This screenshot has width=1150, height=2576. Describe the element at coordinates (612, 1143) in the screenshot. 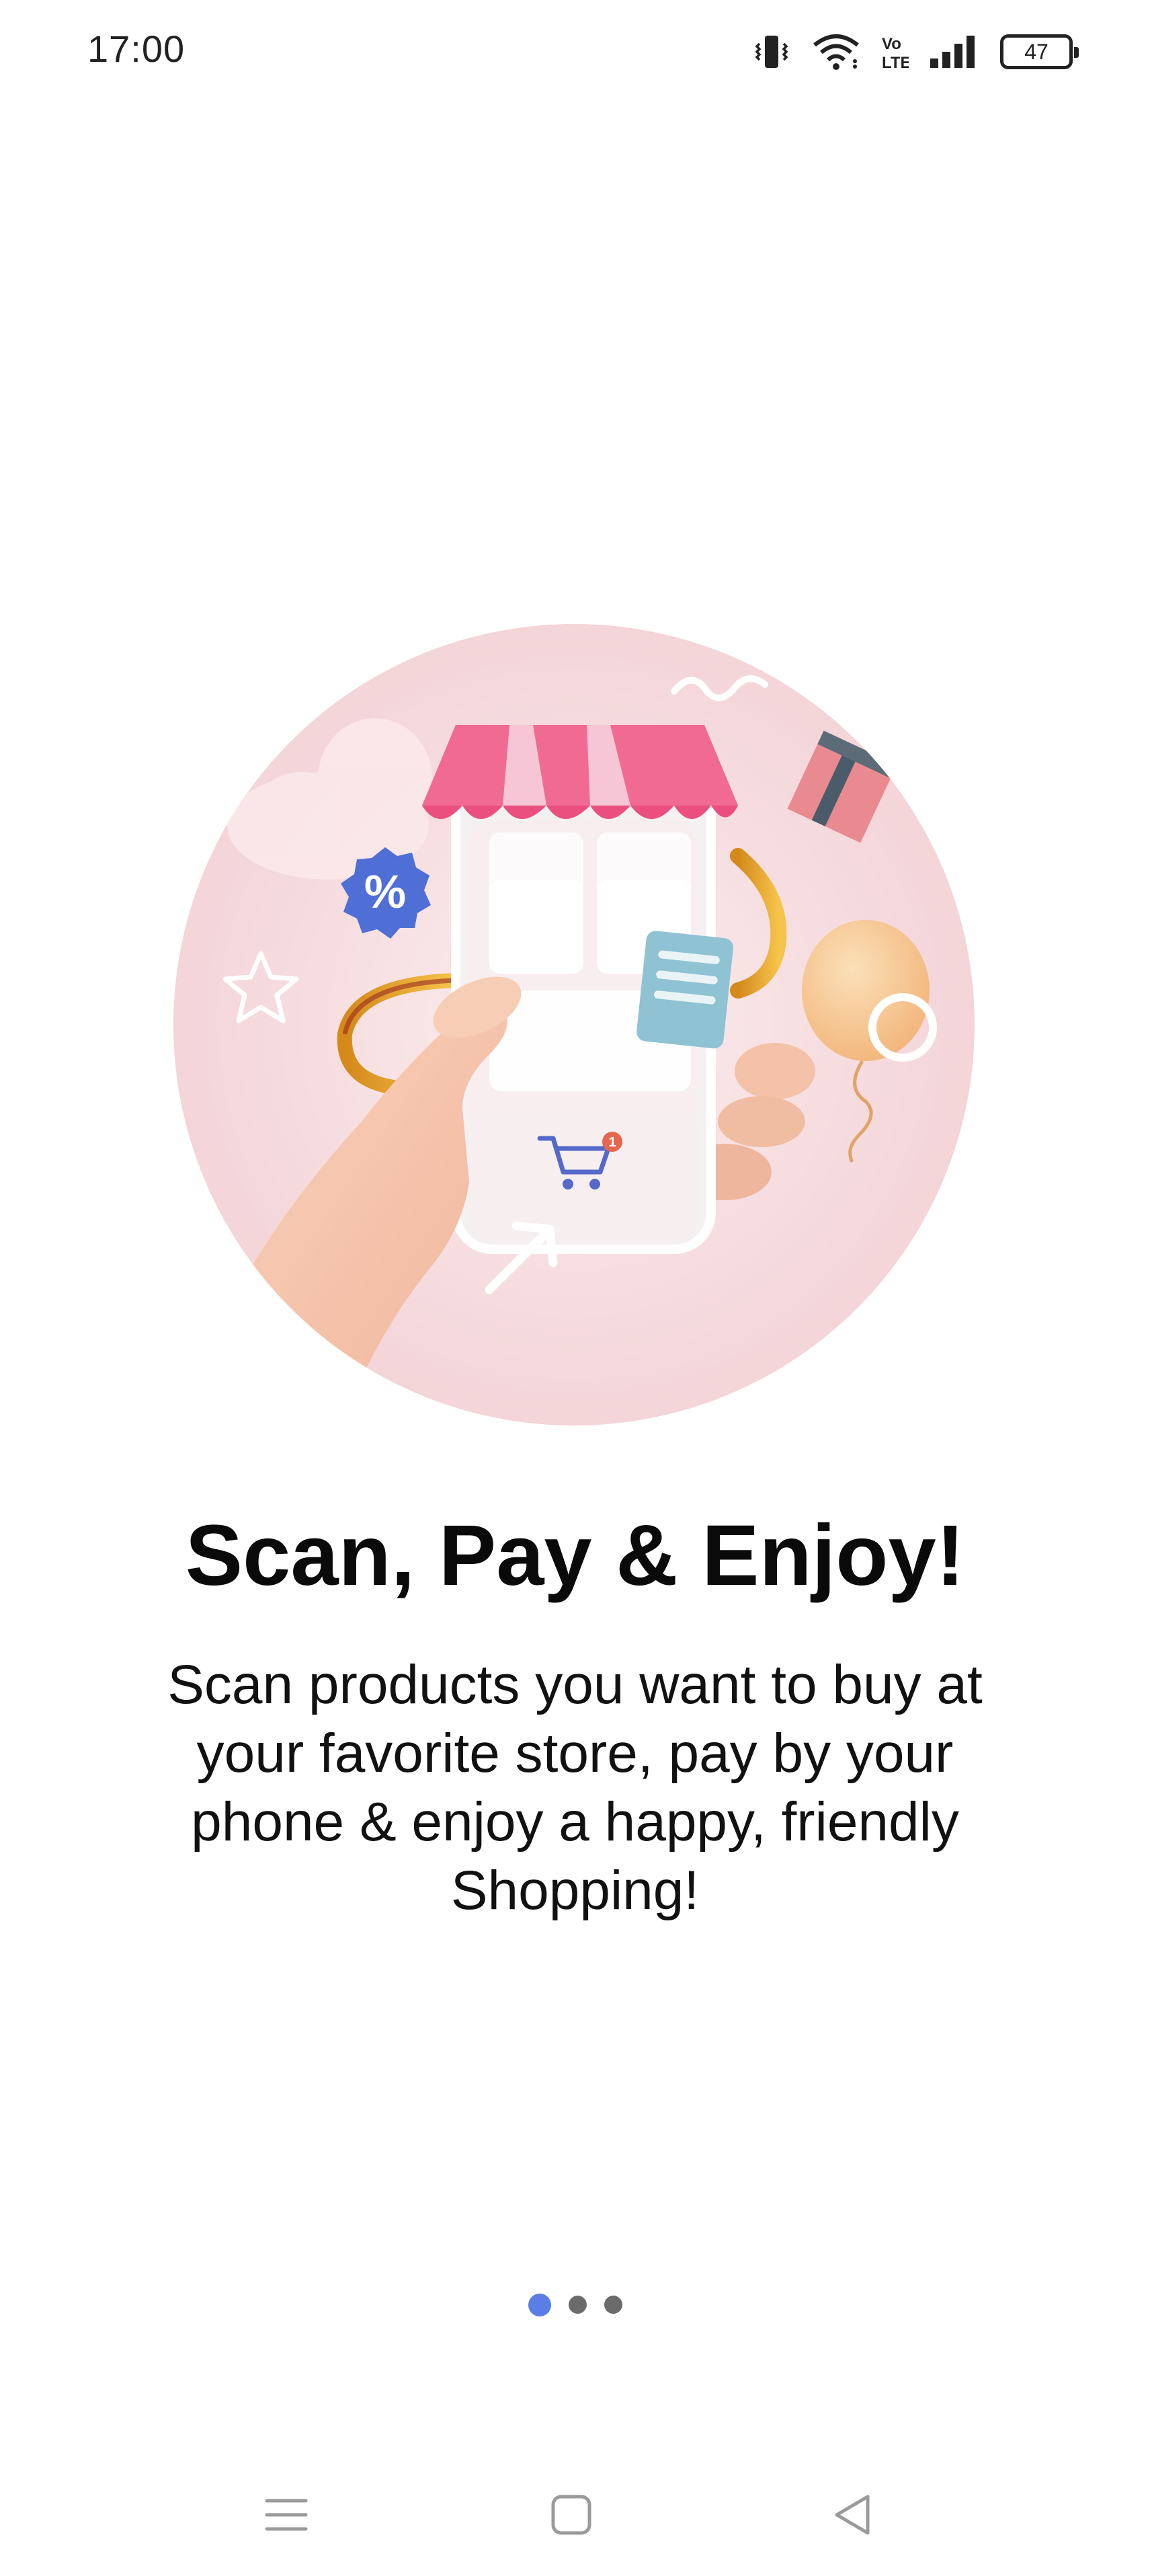

I see `svg-text: 1` at that location.